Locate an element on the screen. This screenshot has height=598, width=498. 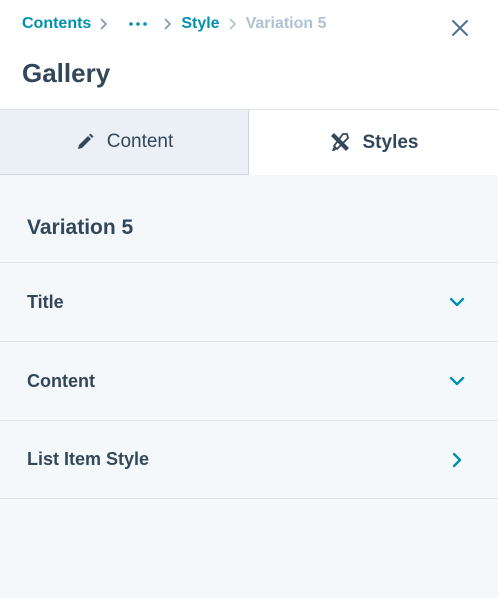
breadcrumb: Contents Style Variation 5 is located at coordinates (174, 24).